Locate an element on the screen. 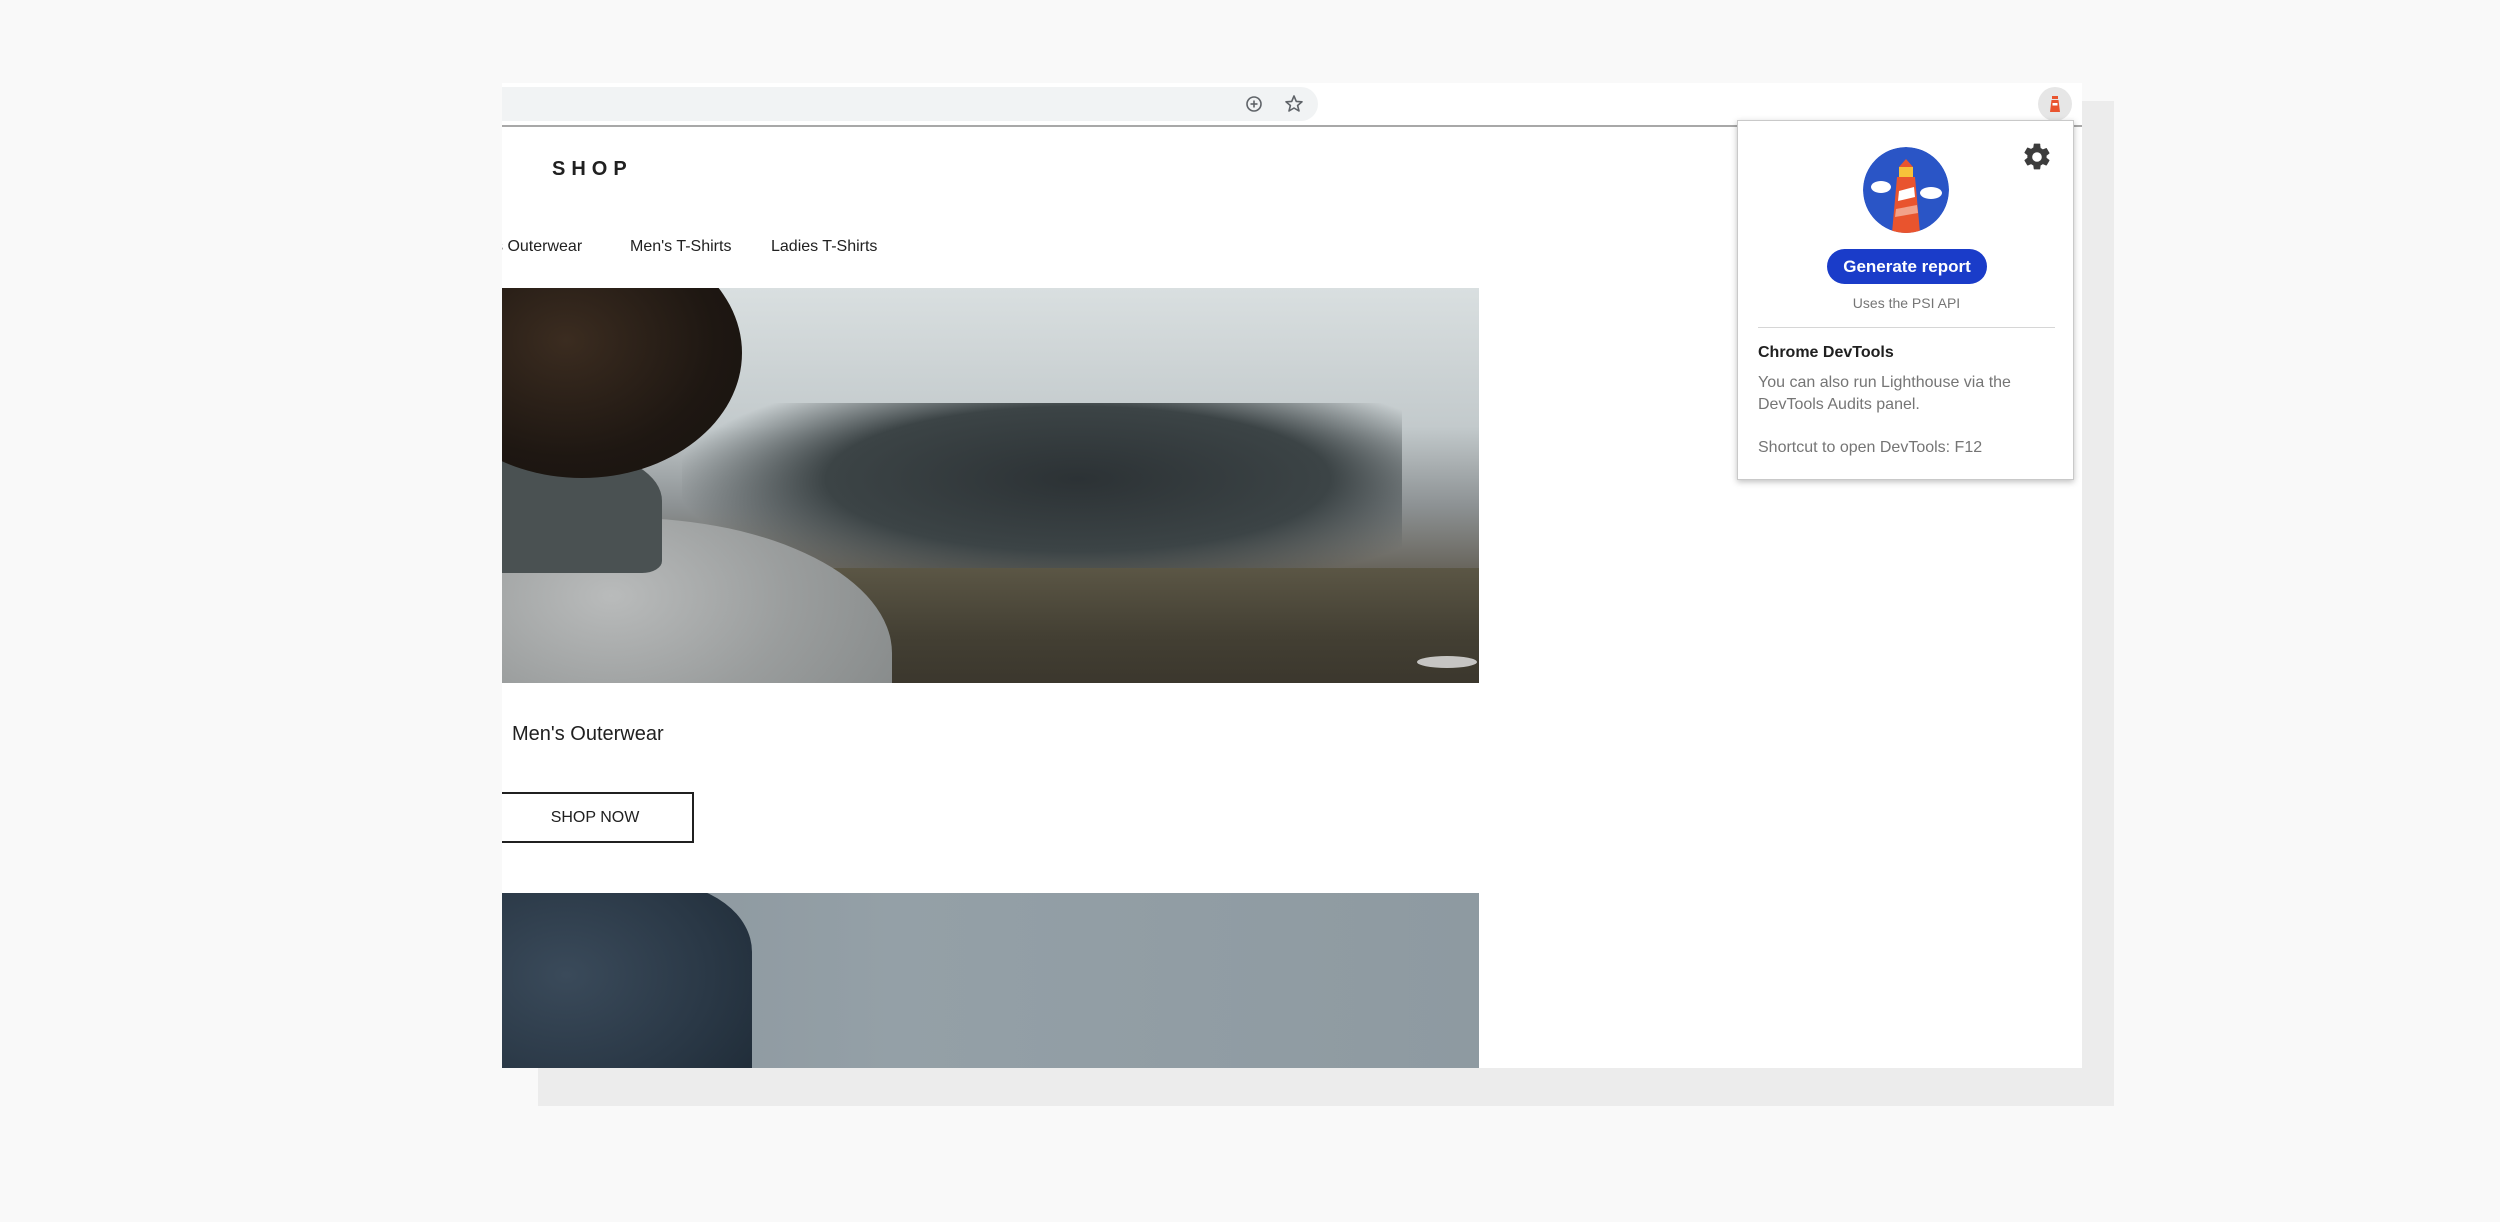 Image resolution: width=2500 pixels, height=1222 pixels. nav-link-ladies-tshirts: Ladies T-Shirts is located at coordinates (824, 247).